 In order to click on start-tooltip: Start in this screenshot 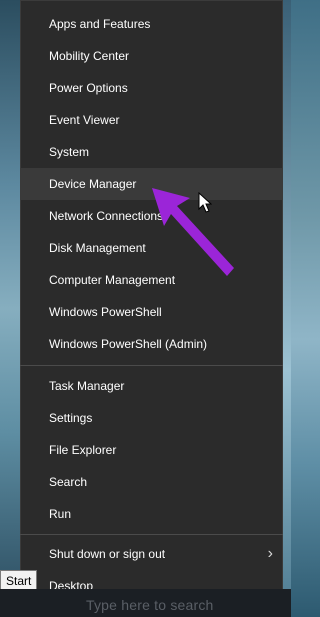, I will do `click(19, 580)`.